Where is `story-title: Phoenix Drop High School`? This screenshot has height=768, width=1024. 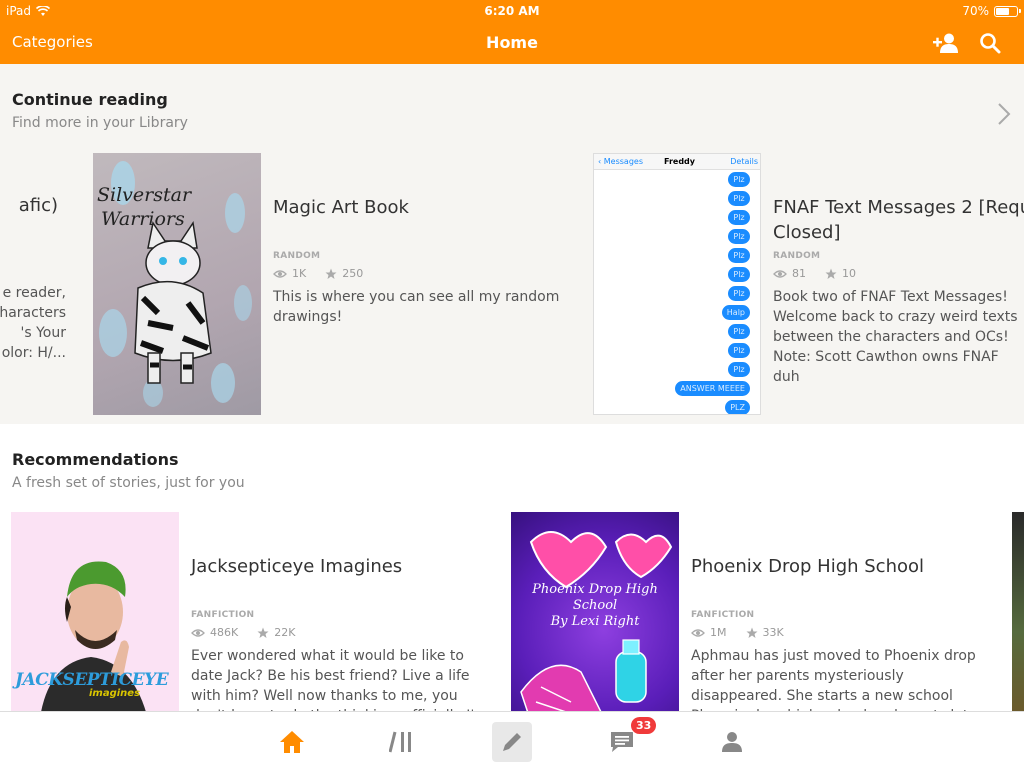
story-title: Phoenix Drop High School is located at coordinates (841, 566).